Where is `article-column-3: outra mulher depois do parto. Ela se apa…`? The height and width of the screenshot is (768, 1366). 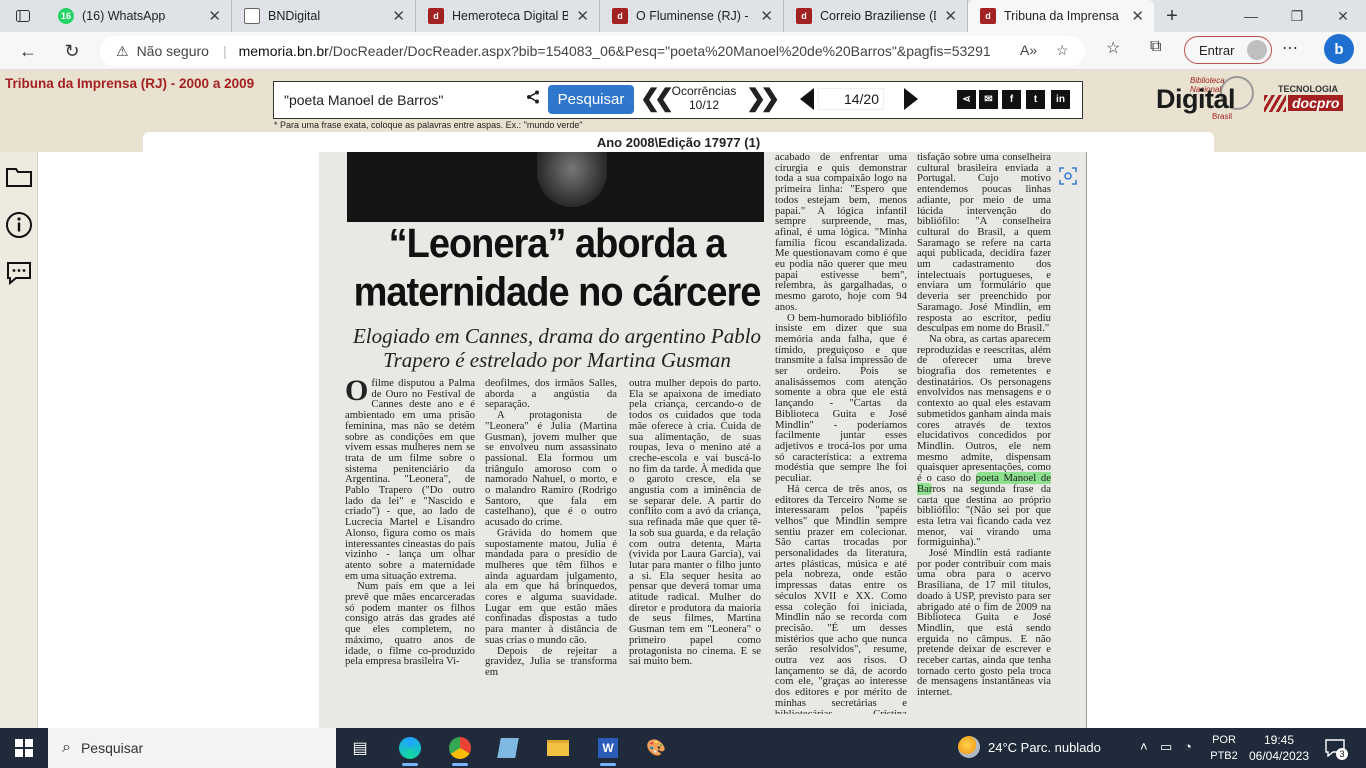 article-column-3: outra mulher depois do parto. Ela se apa… is located at coordinates (695, 523).